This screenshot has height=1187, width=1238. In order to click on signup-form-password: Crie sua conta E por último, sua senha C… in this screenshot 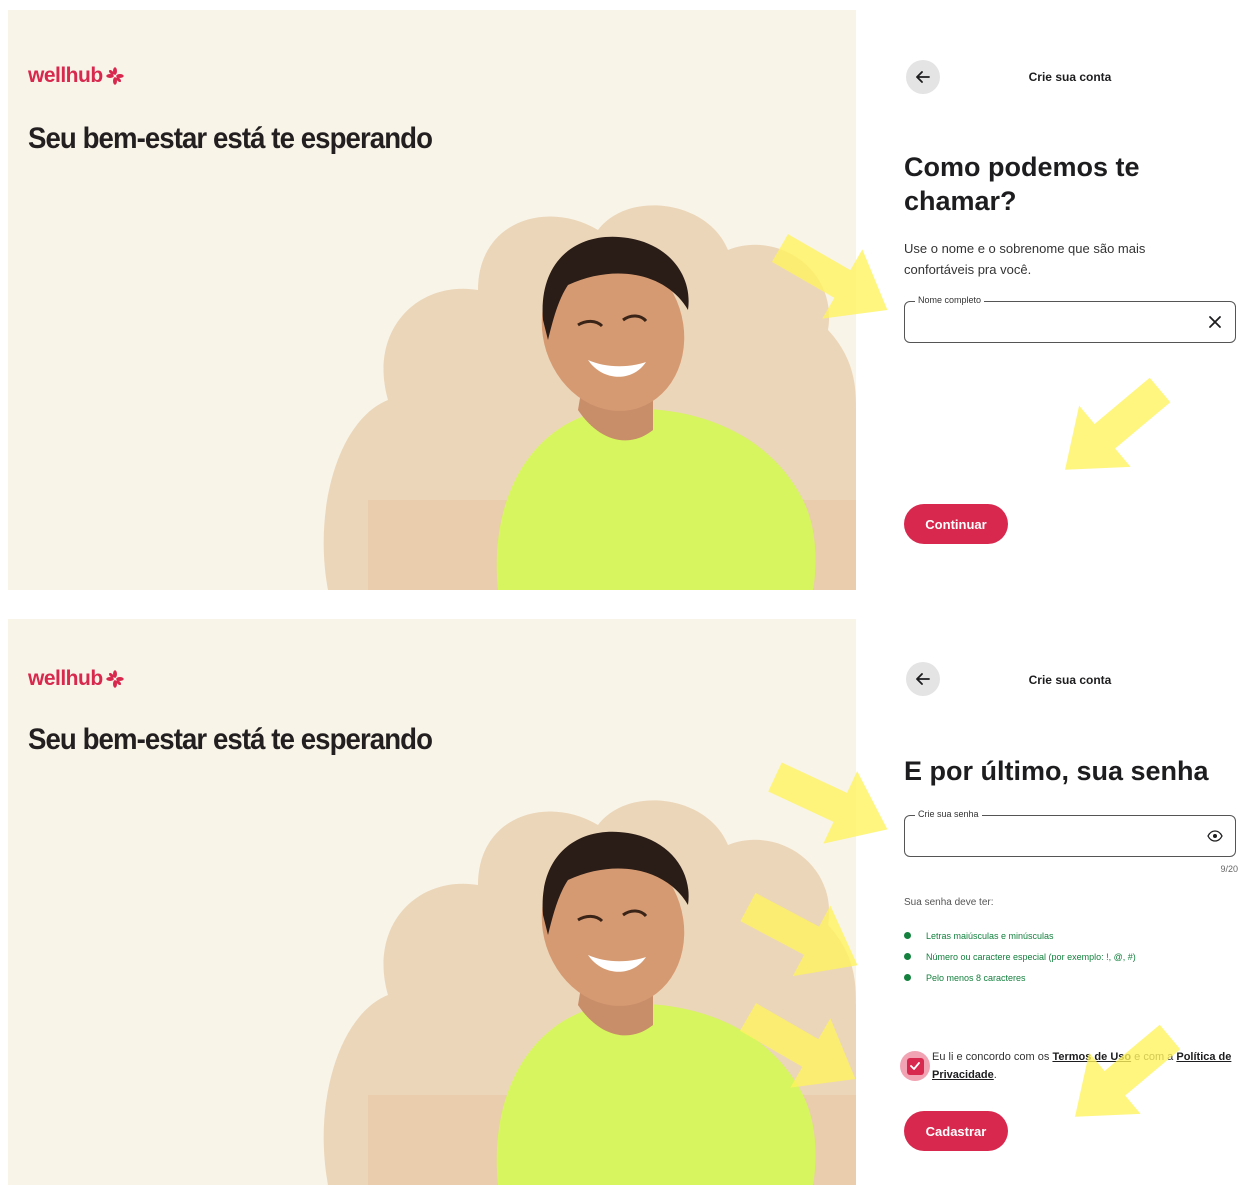, I will do `click(1059, 892)`.